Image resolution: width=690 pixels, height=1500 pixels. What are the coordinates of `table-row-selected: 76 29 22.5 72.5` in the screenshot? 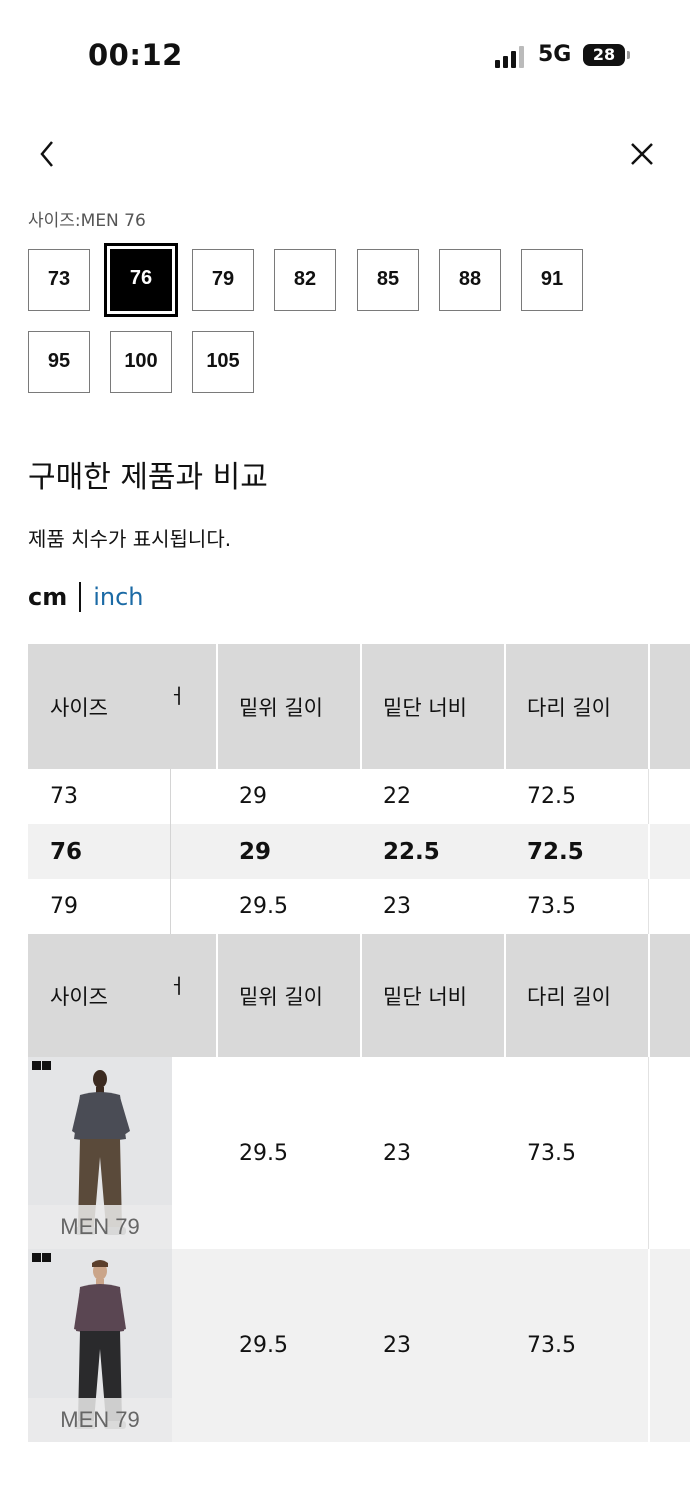 It's located at (359, 851).